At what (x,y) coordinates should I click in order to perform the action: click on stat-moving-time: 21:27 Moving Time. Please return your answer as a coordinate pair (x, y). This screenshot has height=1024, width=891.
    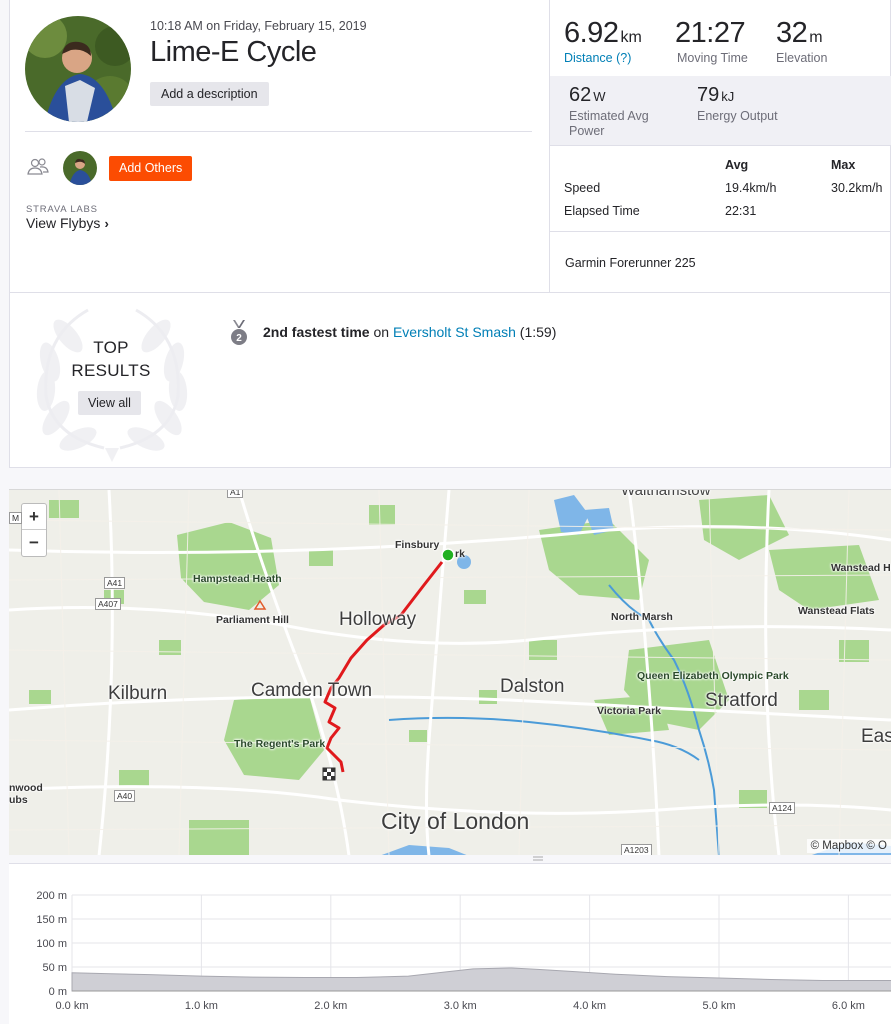
    Looking at the image, I should click on (711, 41).